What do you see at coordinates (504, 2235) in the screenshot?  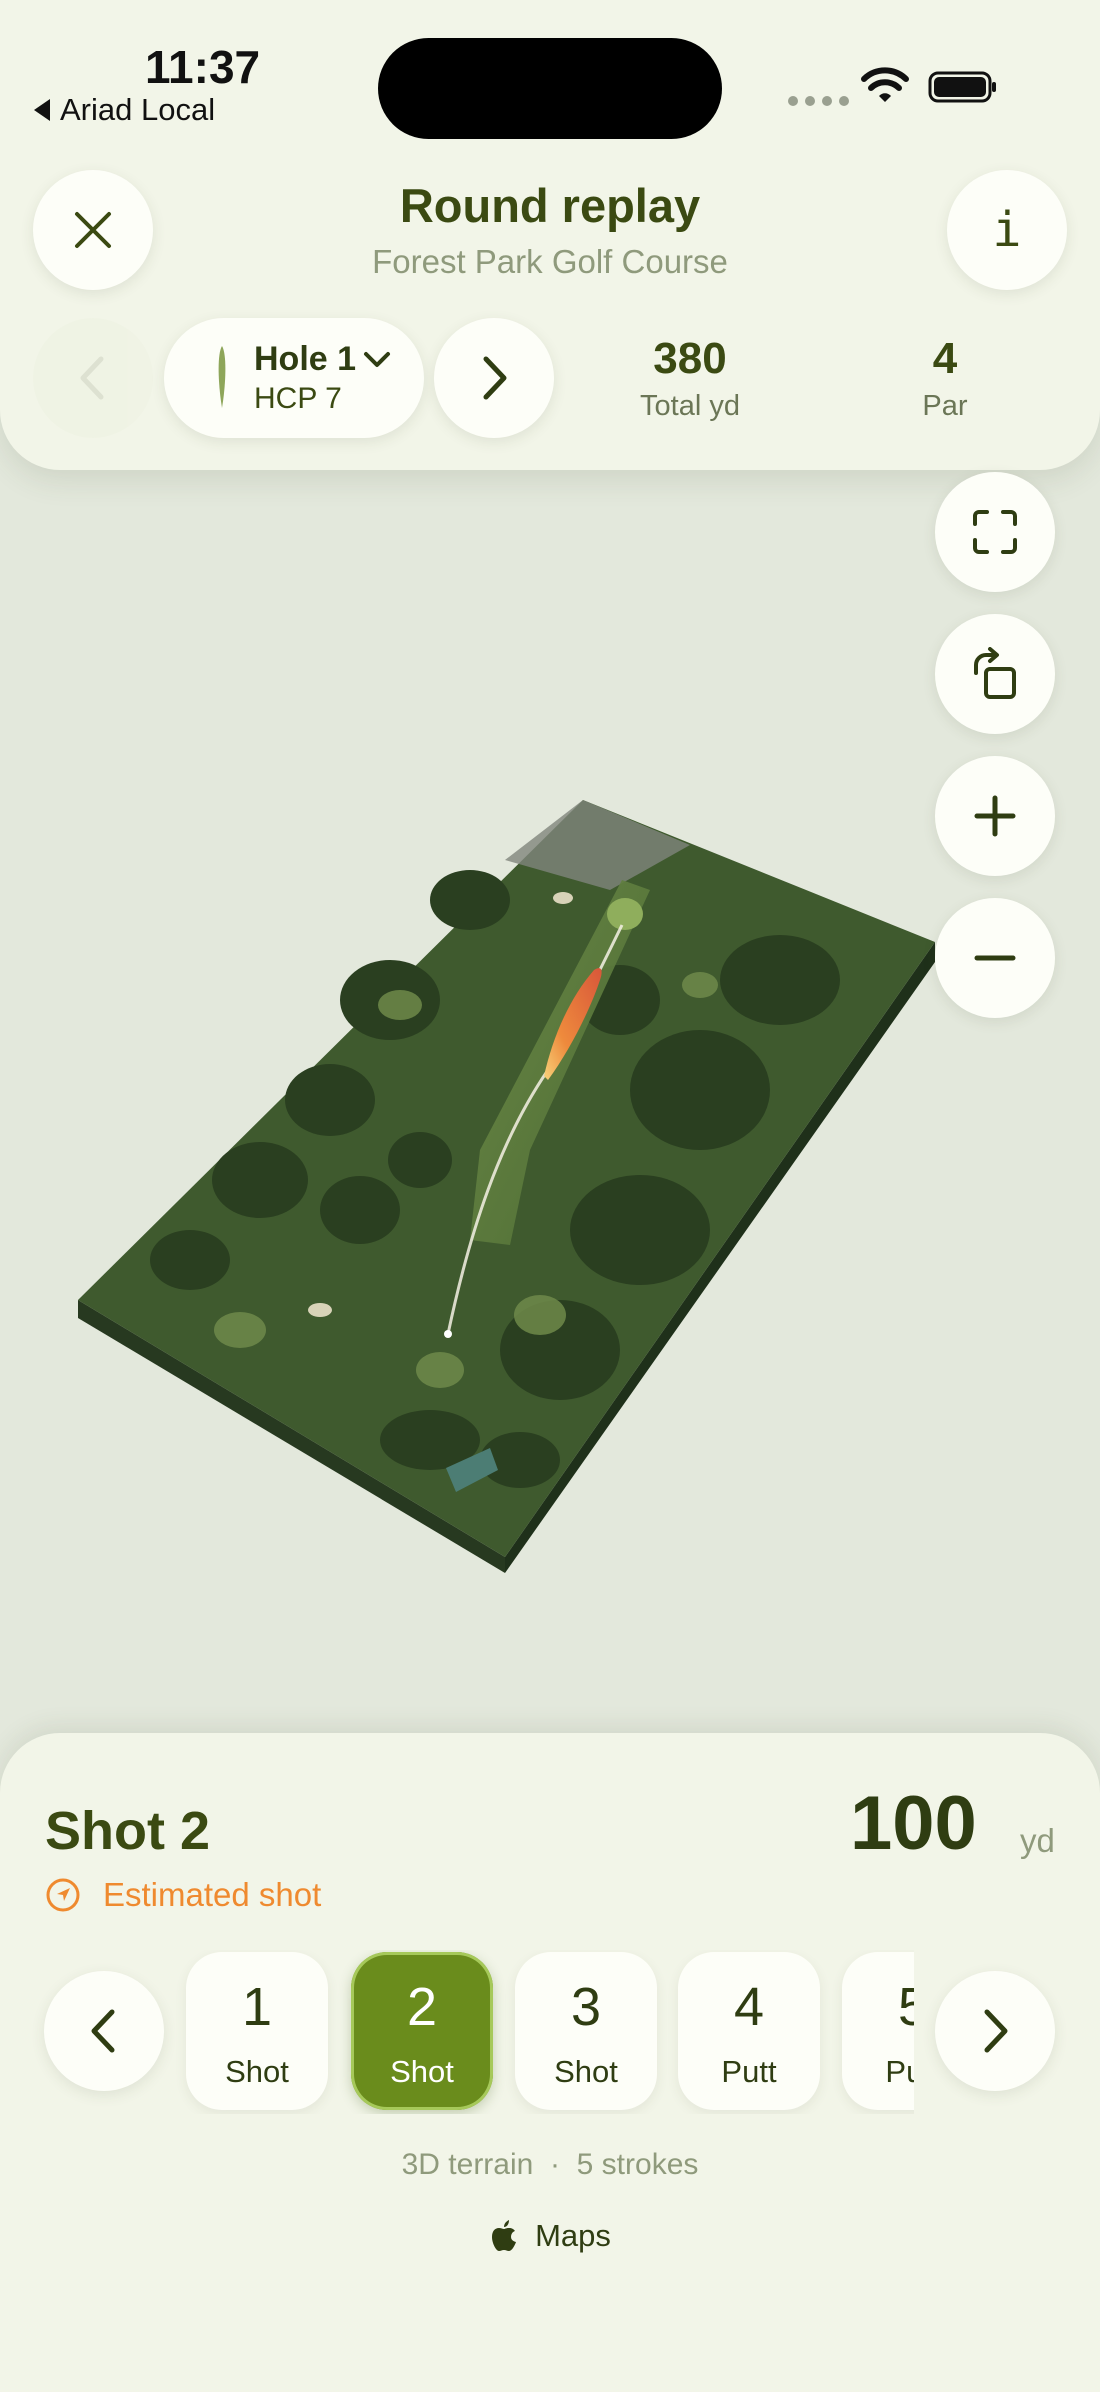 I see `apple-logo-icon` at bounding box center [504, 2235].